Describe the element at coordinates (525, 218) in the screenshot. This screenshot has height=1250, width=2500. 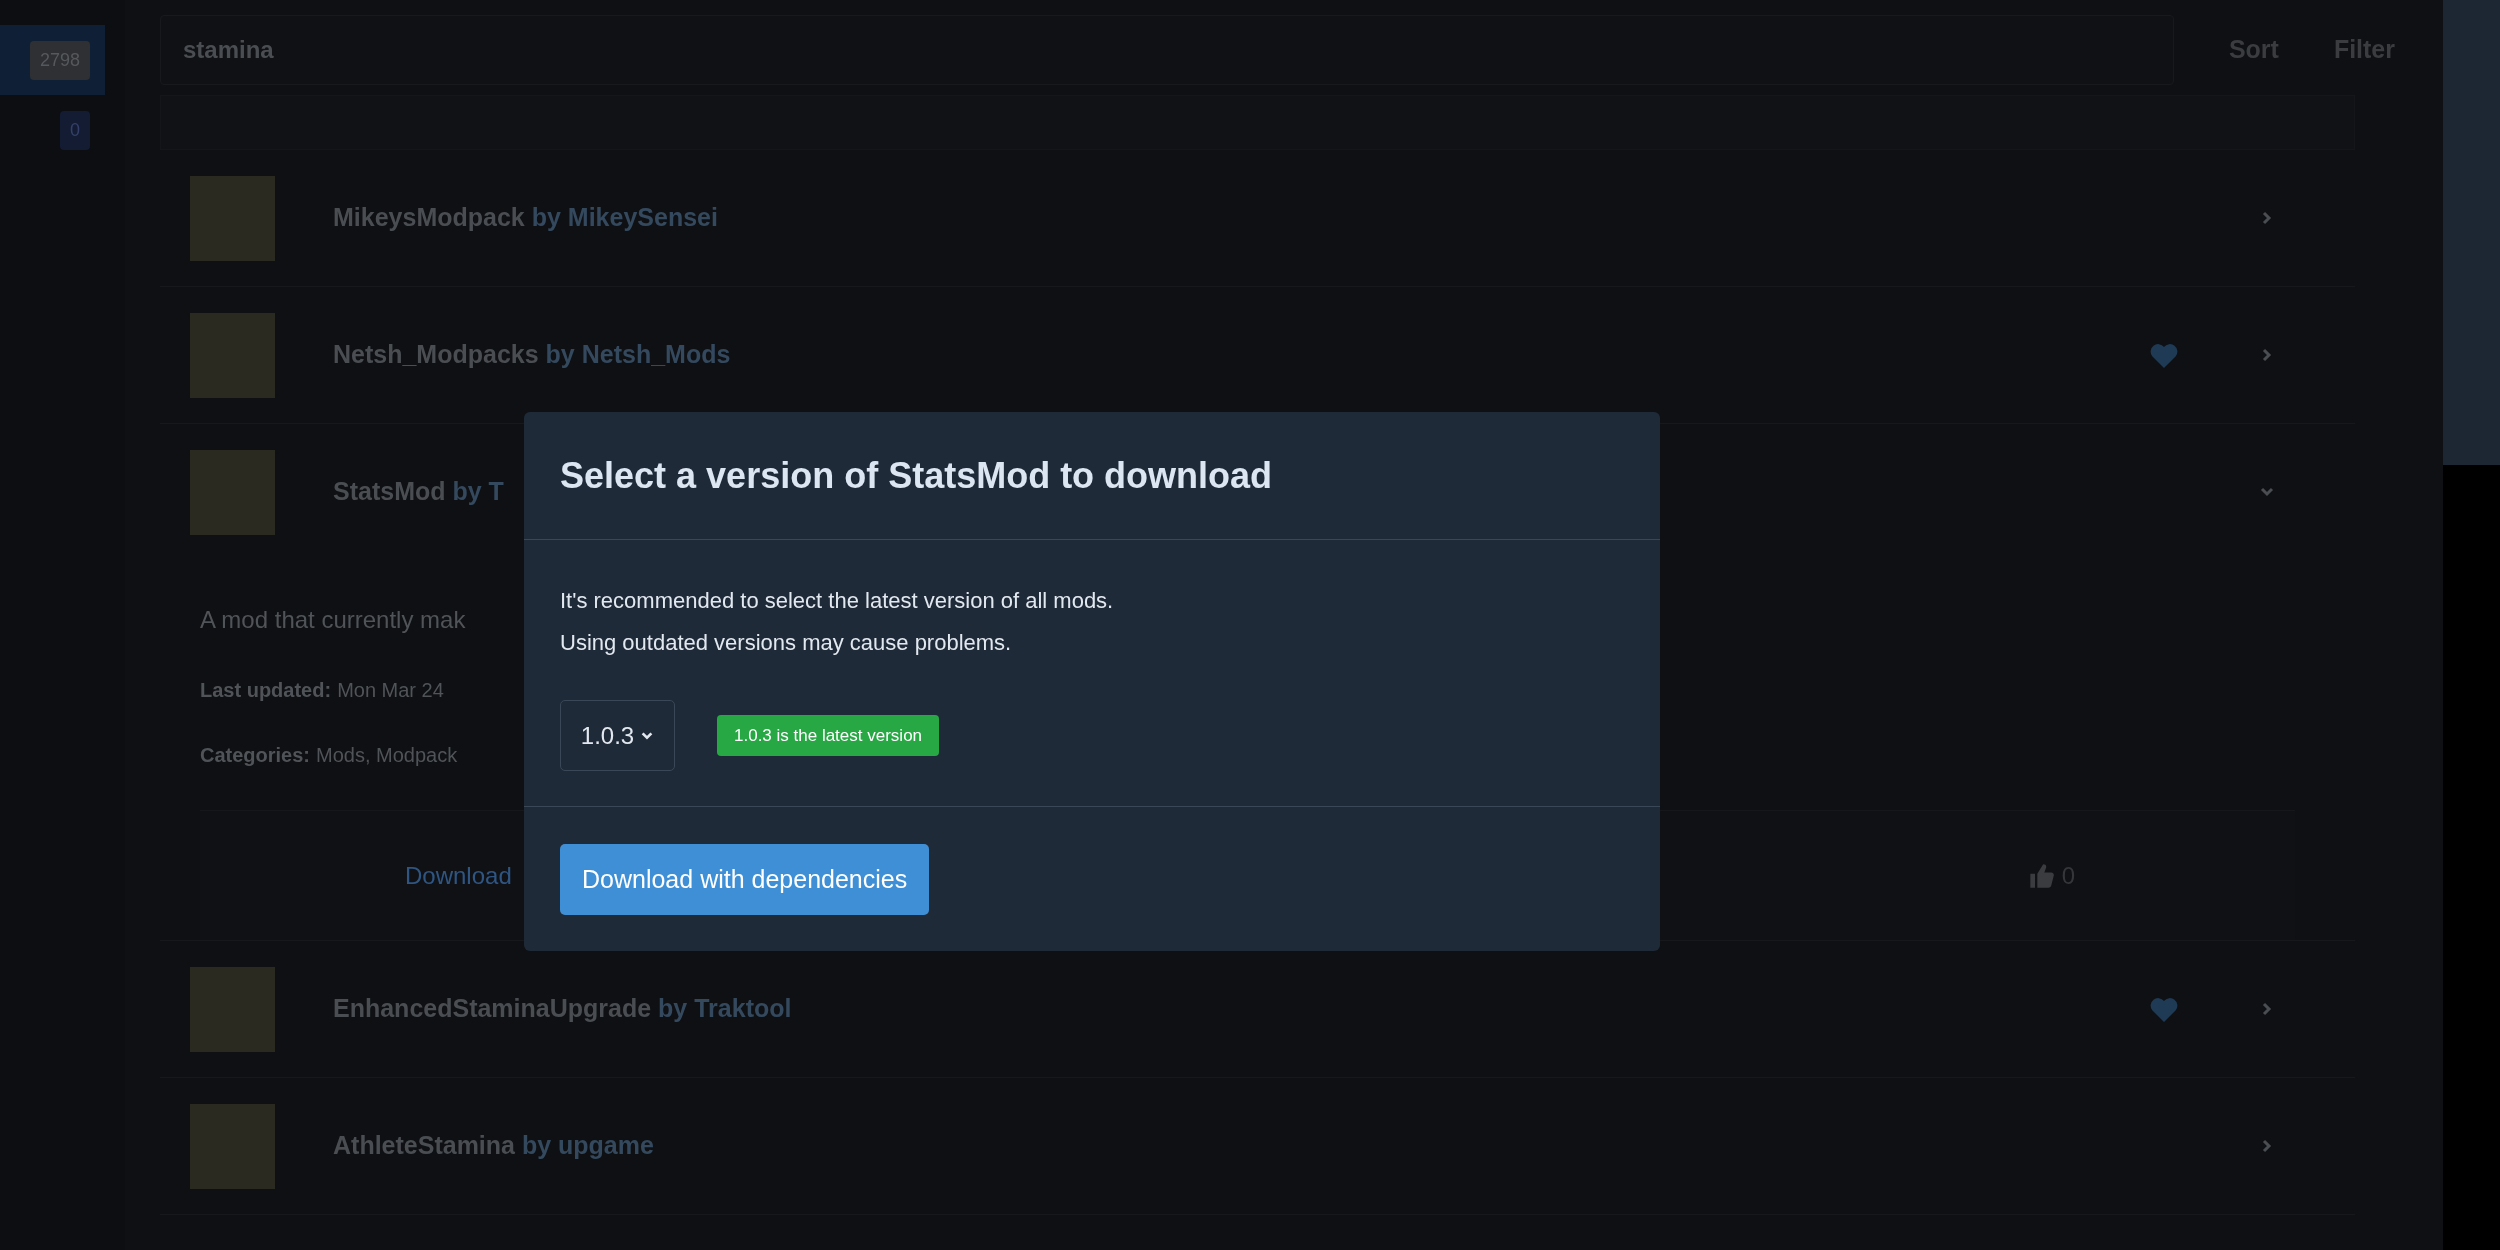
I see `mod-title: MikeysModpack by MikeySensei` at that location.